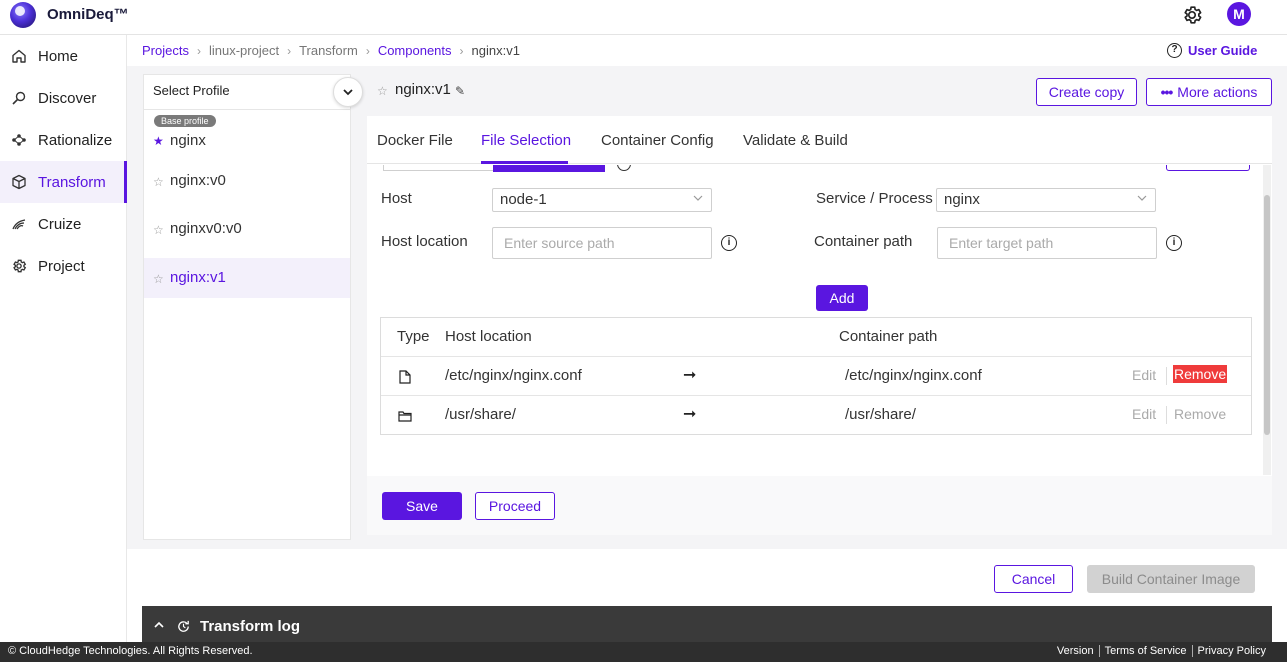  What do you see at coordinates (253, 92) in the screenshot?
I see `profile-list-header: Select Profile` at bounding box center [253, 92].